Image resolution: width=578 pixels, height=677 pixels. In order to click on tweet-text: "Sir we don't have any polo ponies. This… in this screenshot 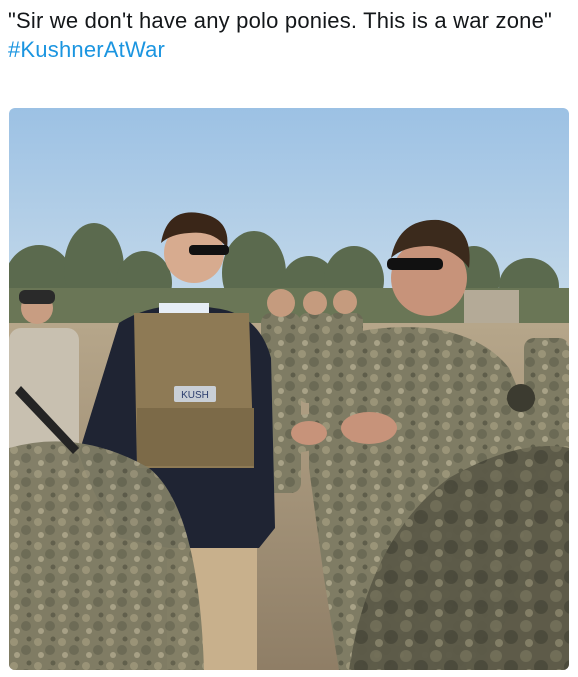, I will do `click(288, 35)`.